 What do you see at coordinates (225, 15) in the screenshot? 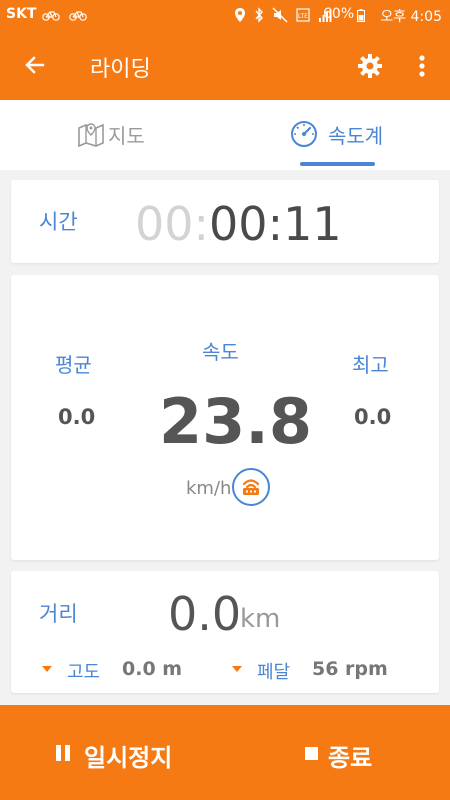
I see `status-bar: SKT LTE 60% 오후 4:05` at bounding box center [225, 15].